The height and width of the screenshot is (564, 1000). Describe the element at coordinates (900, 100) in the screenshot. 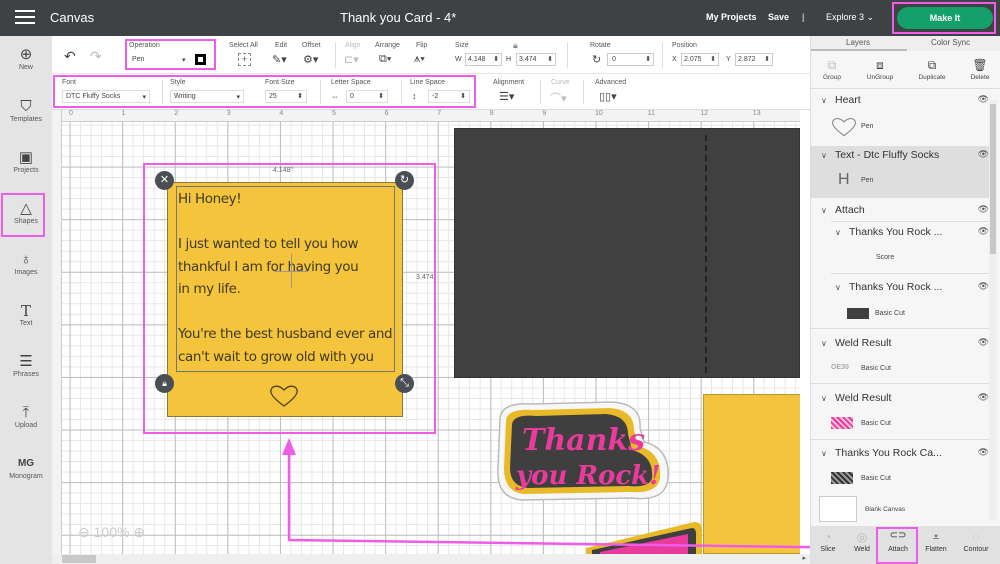

I see `layer-heart: ∨ Heart 👁︎` at that location.